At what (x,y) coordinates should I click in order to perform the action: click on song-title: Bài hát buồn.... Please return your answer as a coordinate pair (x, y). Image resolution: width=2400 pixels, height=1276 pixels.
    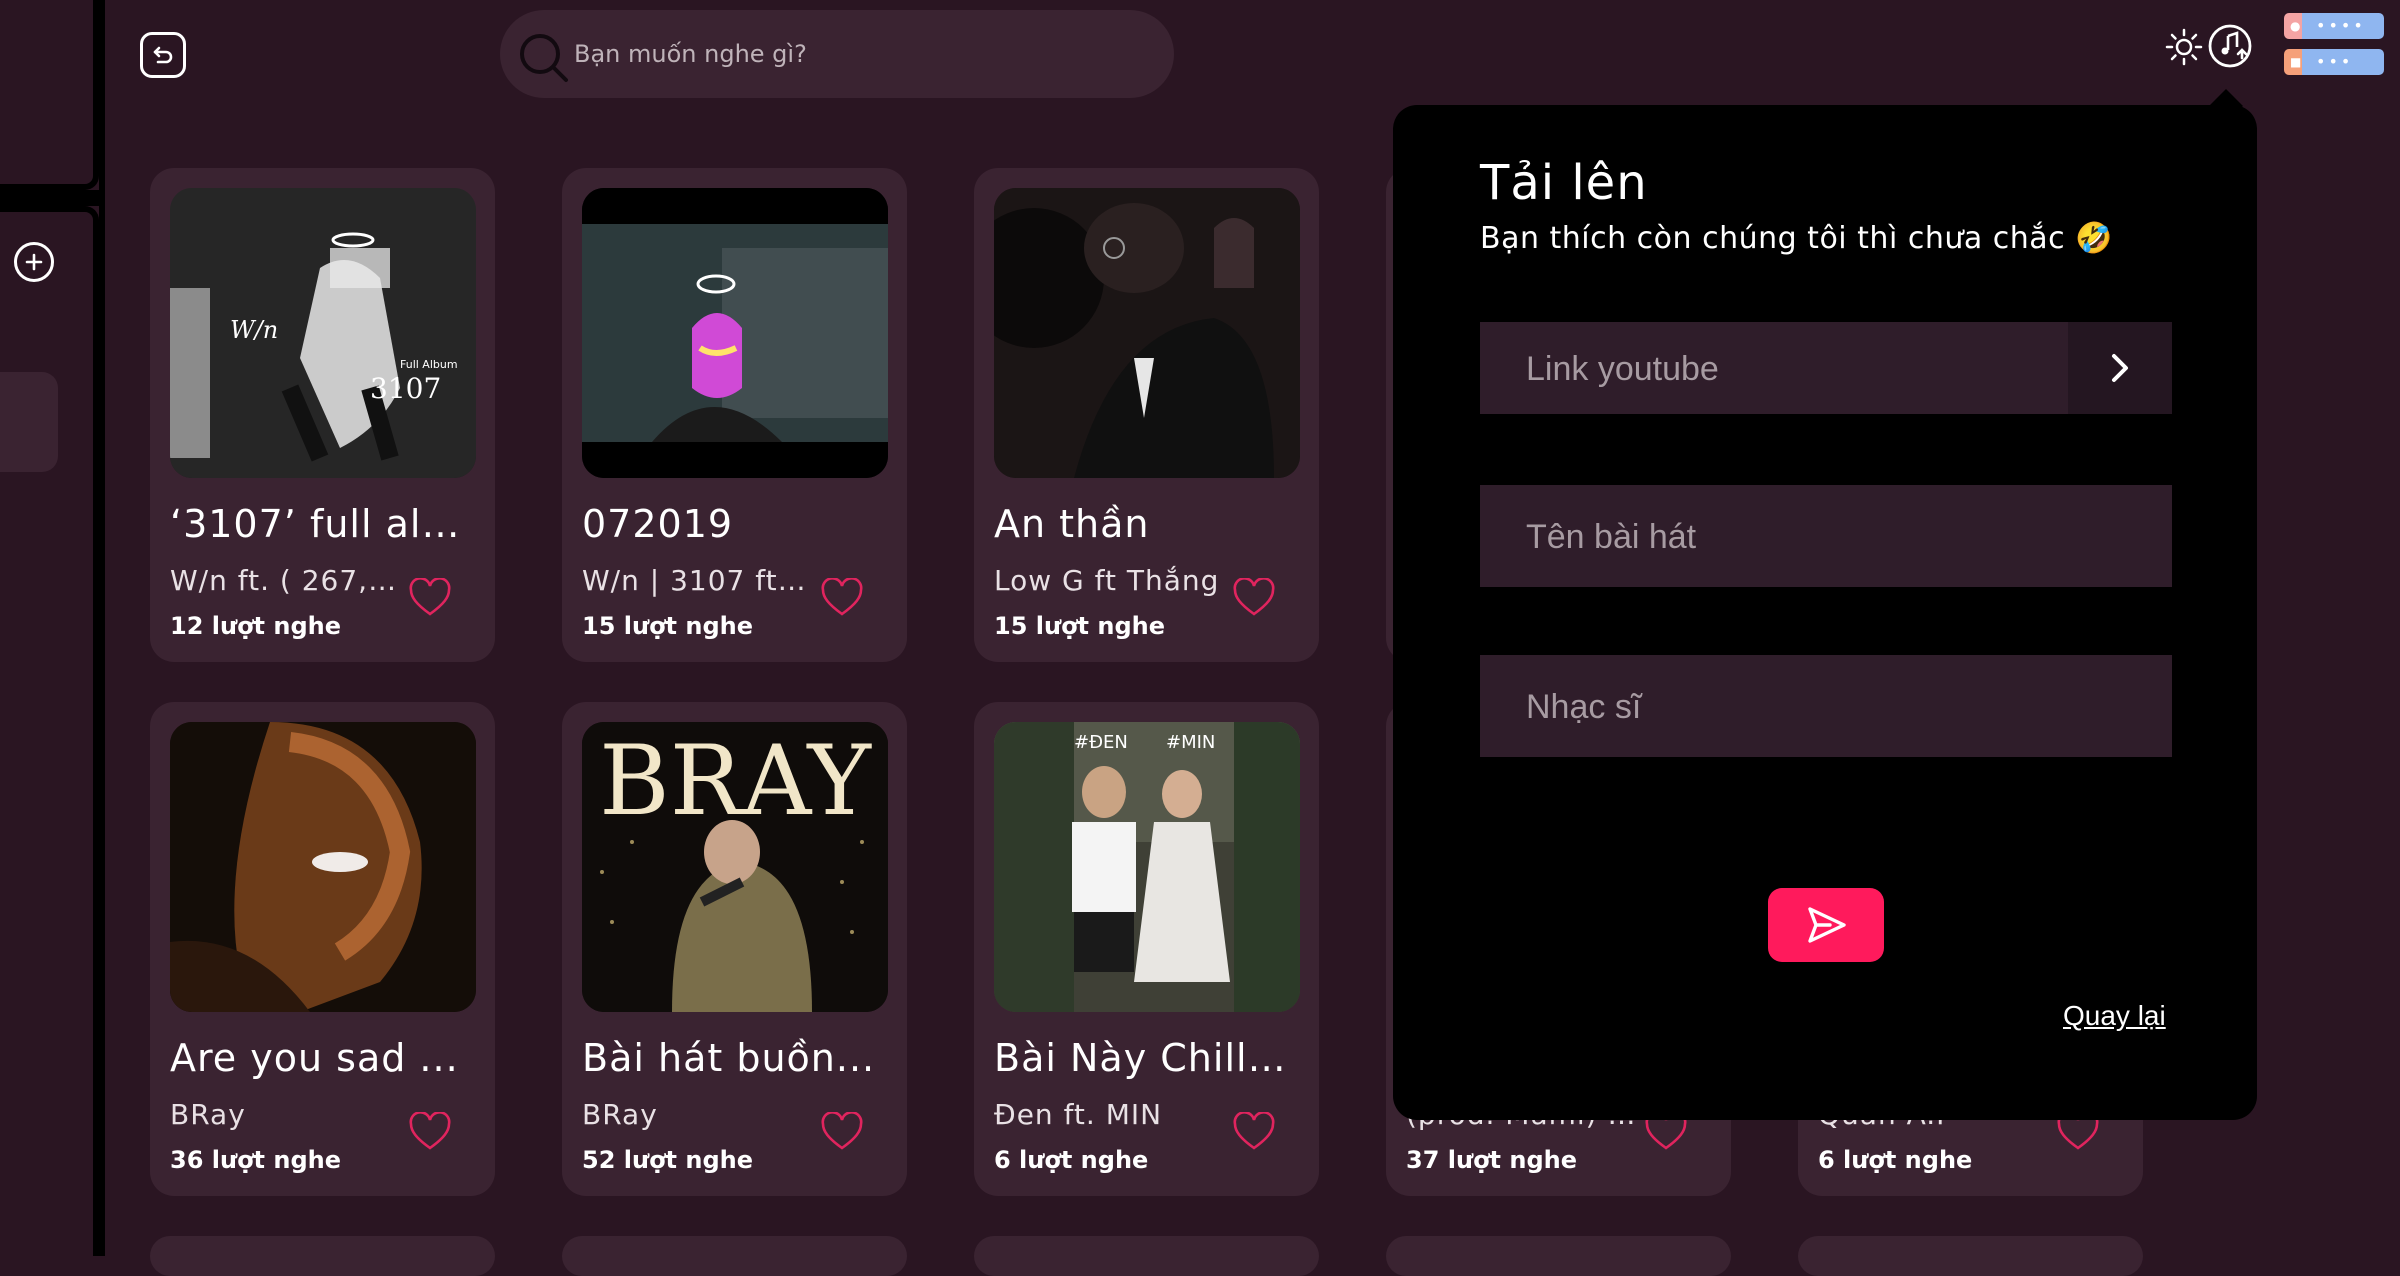
    Looking at the image, I should click on (729, 1058).